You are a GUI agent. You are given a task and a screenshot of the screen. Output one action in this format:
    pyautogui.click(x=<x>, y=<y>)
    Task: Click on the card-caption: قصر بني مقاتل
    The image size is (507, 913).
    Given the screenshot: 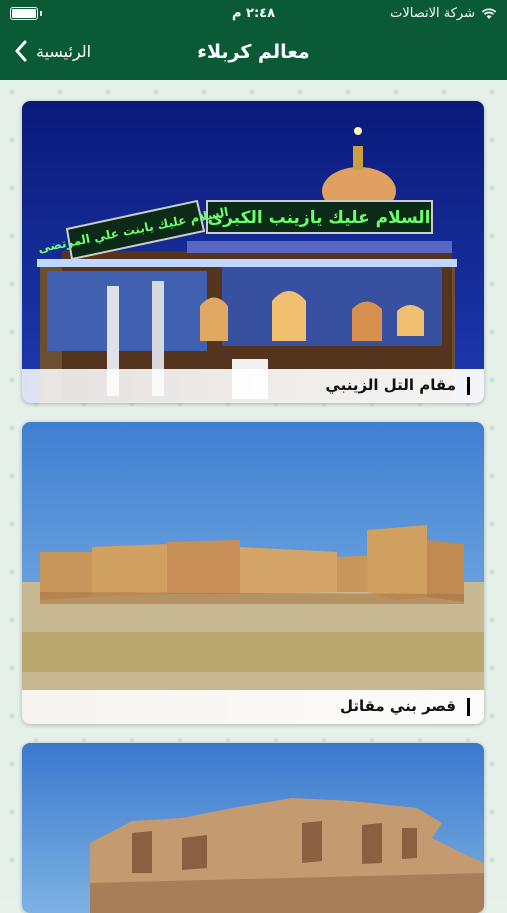 What is the action you would take?
    pyautogui.click(x=253, y=707)
    